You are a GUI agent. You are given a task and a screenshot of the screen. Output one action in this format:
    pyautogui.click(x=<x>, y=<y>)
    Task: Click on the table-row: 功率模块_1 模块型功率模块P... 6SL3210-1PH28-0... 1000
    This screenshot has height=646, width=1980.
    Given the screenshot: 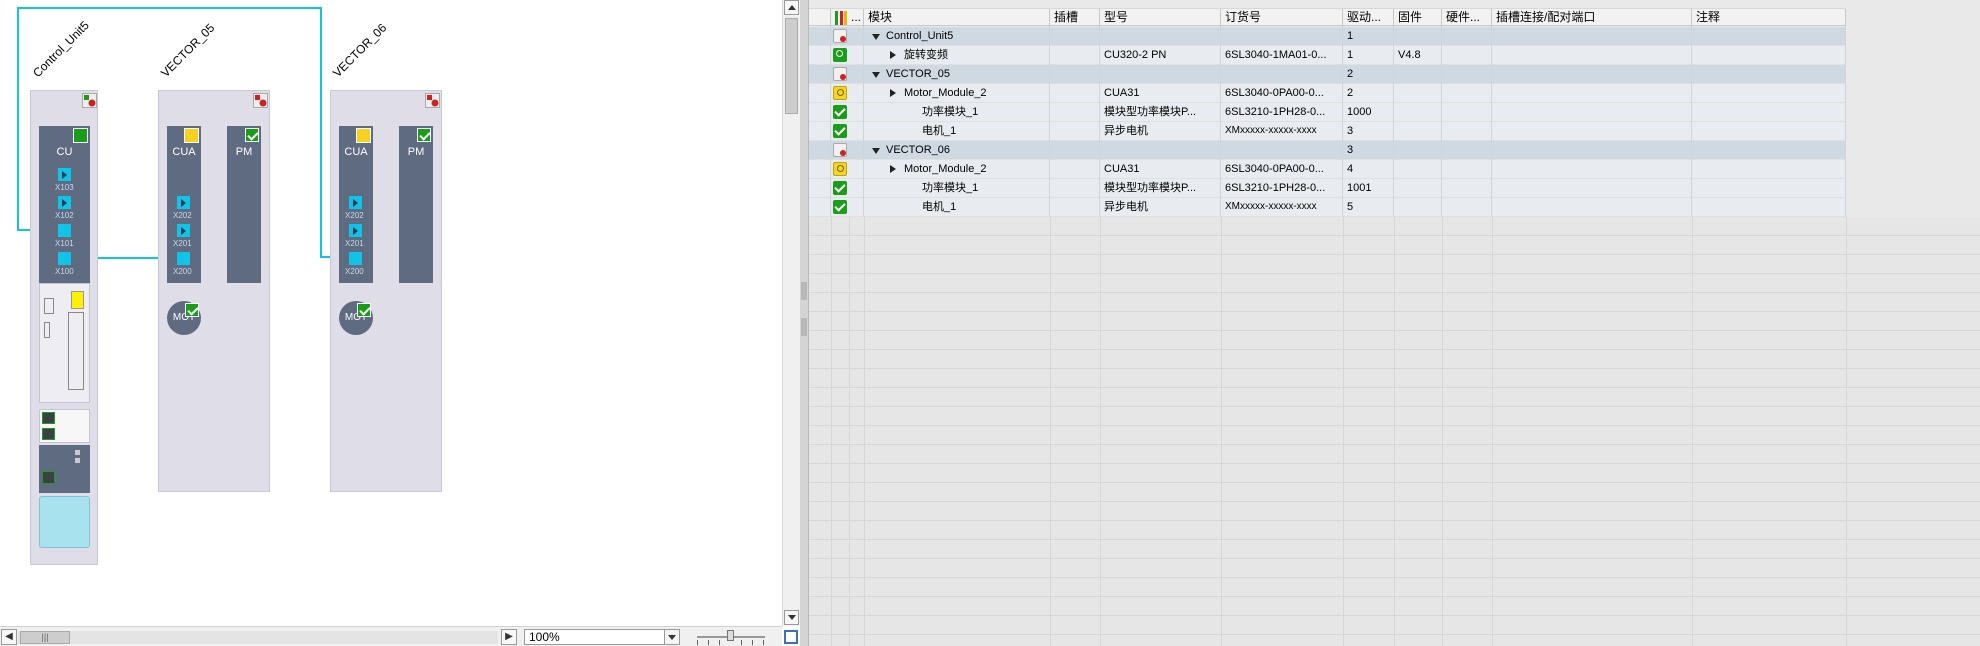 What is the action you would take?
    pyautogui.click(x=1327, y=112)
    